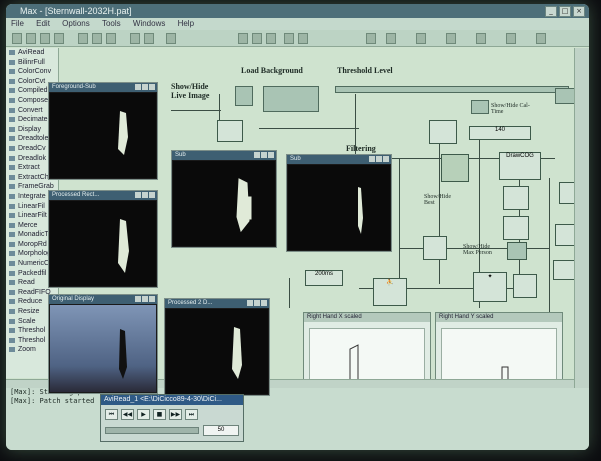  I want to click on palette-item: AviRead, so click(32, 53).